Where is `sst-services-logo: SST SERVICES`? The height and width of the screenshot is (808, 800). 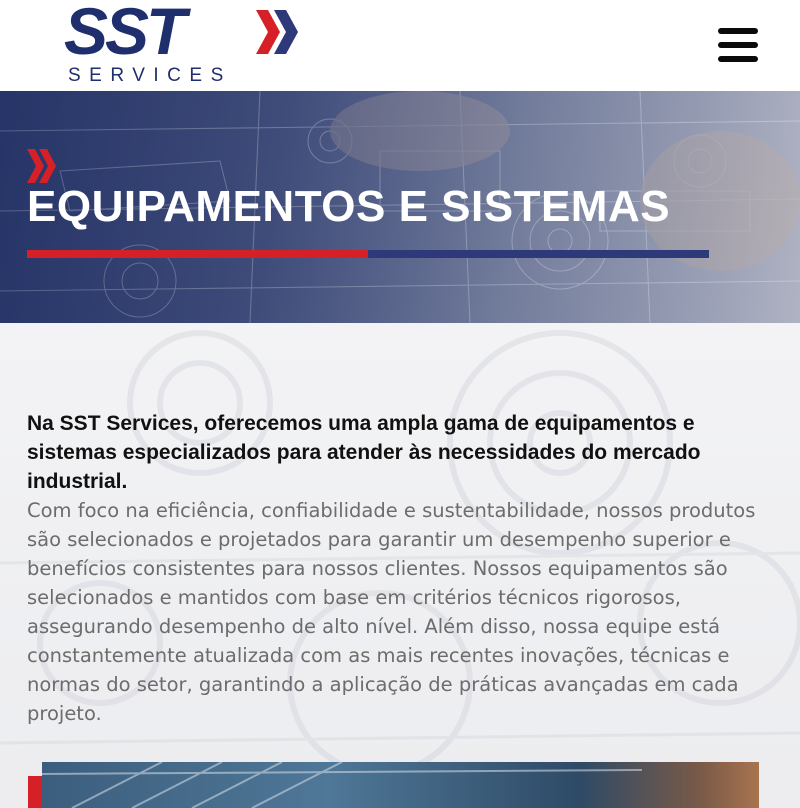 sst-services-logo: SST SERVICES is located at coordinates (186, 44).